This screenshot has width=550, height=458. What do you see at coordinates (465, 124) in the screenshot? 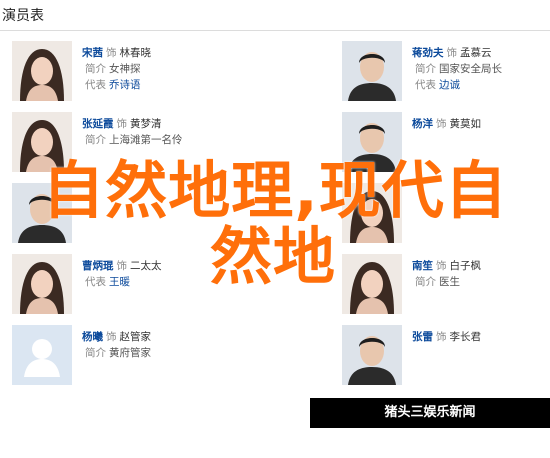
I see `role-name: 黄莫如` at bounding box center [465, 124].